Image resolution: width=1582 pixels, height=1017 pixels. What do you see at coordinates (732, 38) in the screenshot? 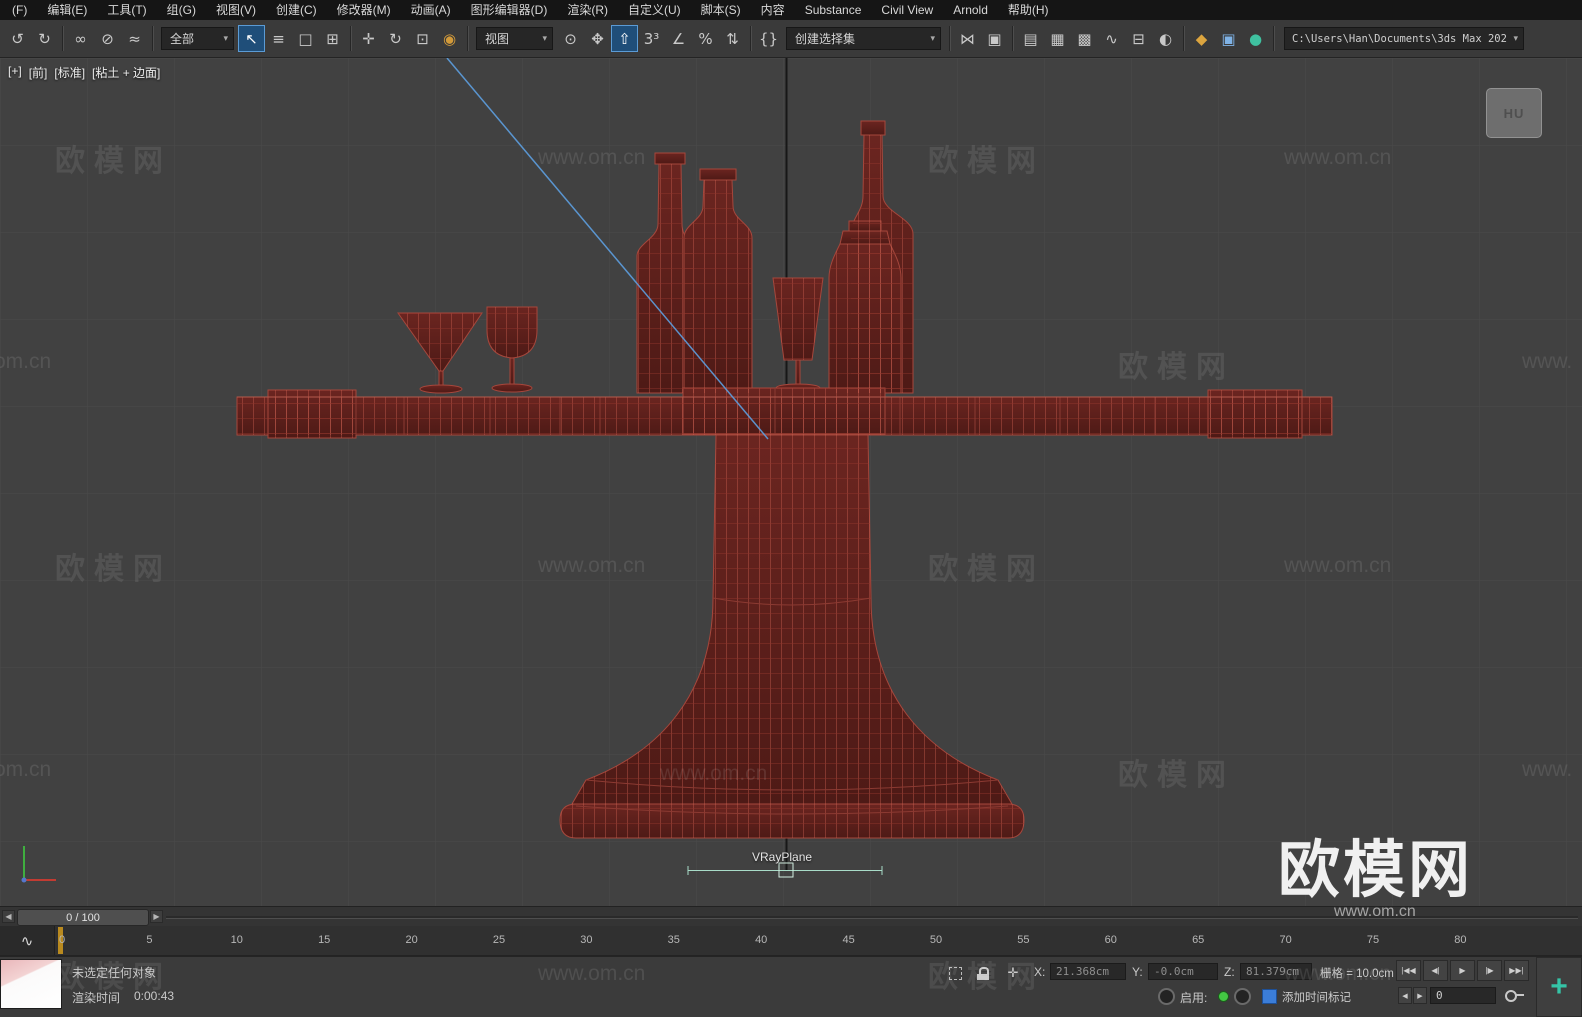
I see `spinner-snap-icon: ⇅` at bounding box center [732, 38].